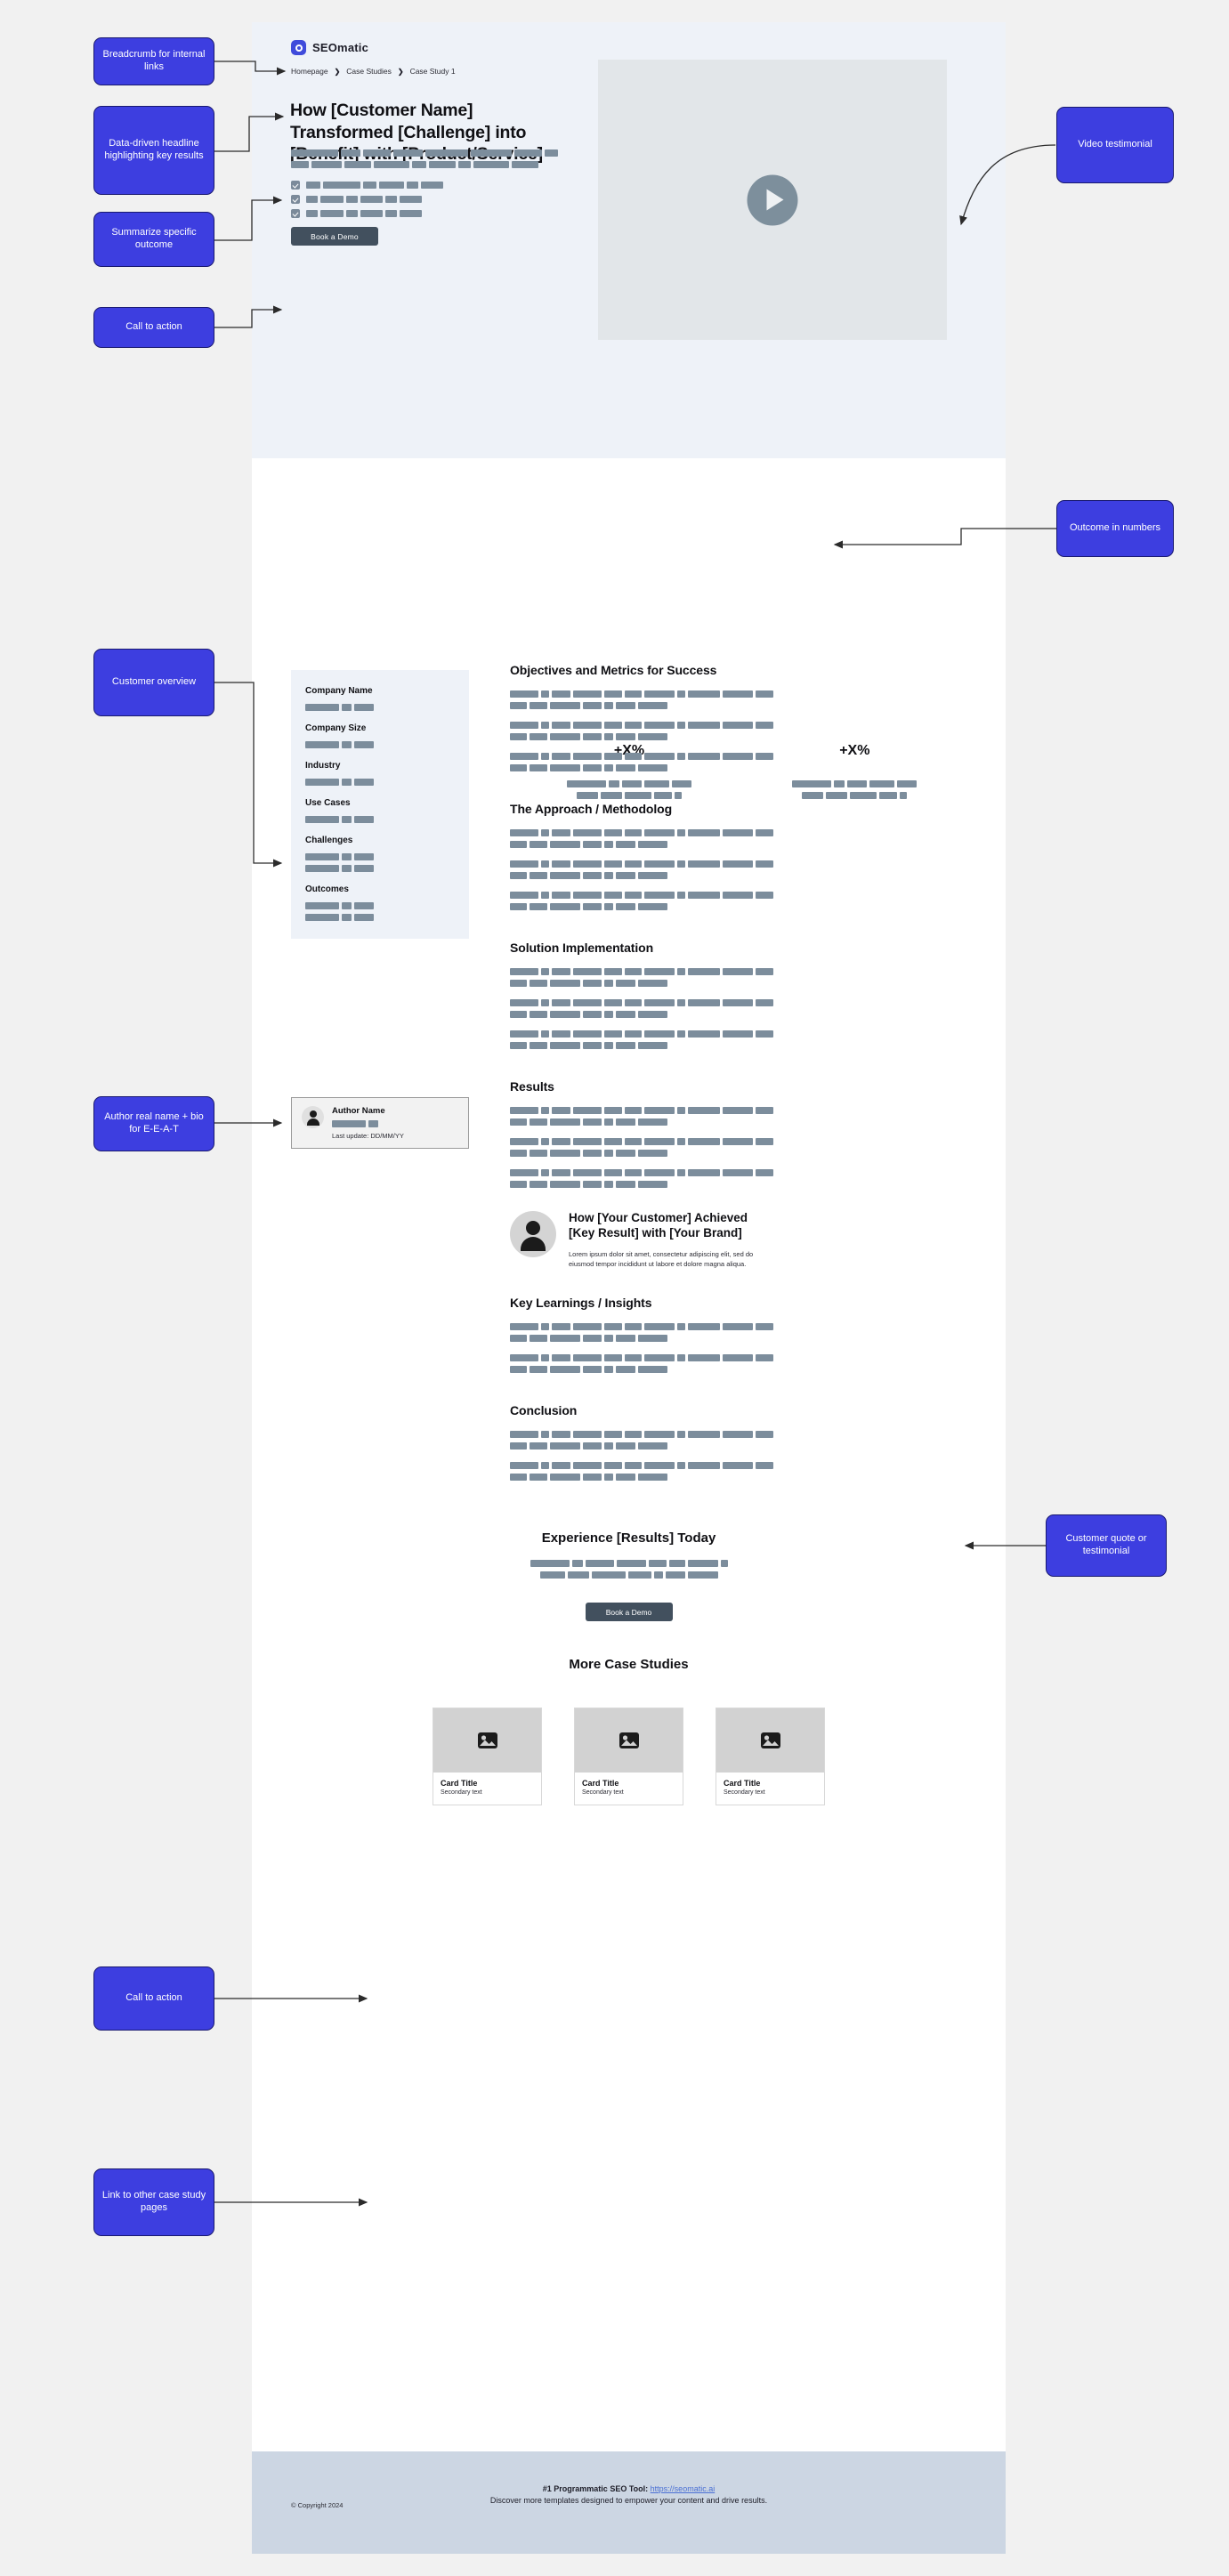  What do you see at coordinates (310, 71) in the screenshot?
I see `breadcrumb-item-homepage: Homepage` at bounding box center [310, 71].